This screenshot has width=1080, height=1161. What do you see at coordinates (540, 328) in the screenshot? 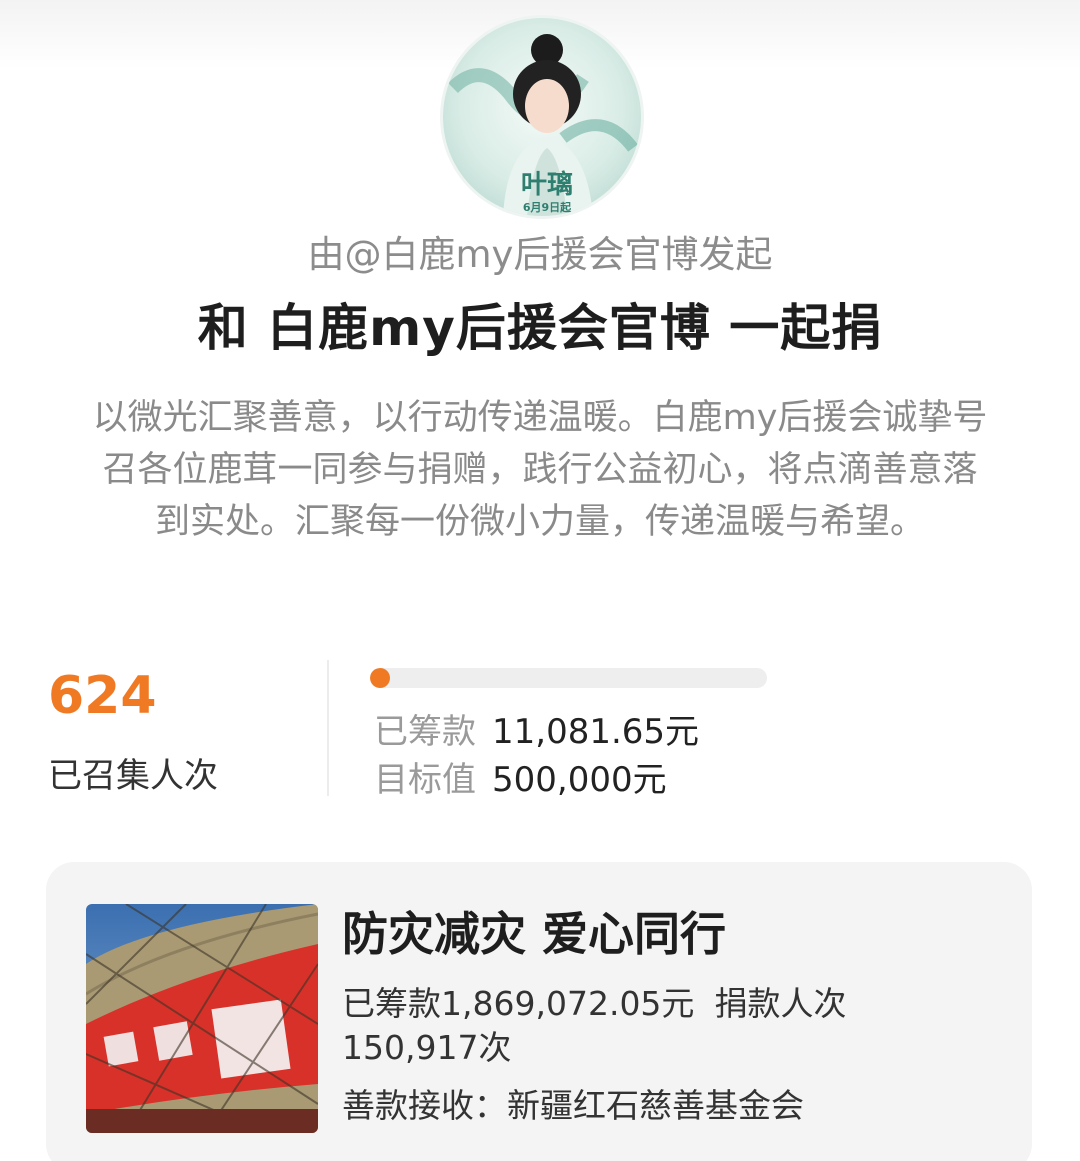
I see `campaign-headline: 和 白鹿my后援会官博 一起捐` at bounding box center [540, 328].